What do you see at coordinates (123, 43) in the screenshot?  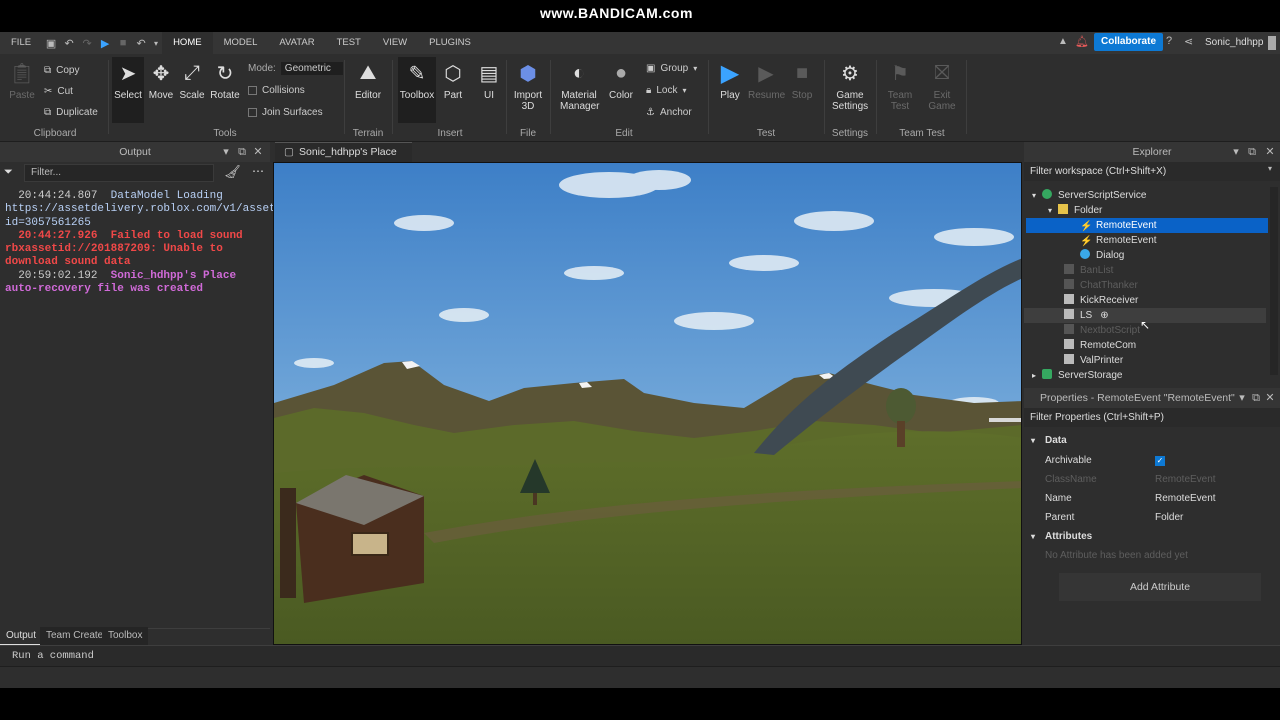 I see `stop-quick-icon: ■` at bounding box center [123, 43].